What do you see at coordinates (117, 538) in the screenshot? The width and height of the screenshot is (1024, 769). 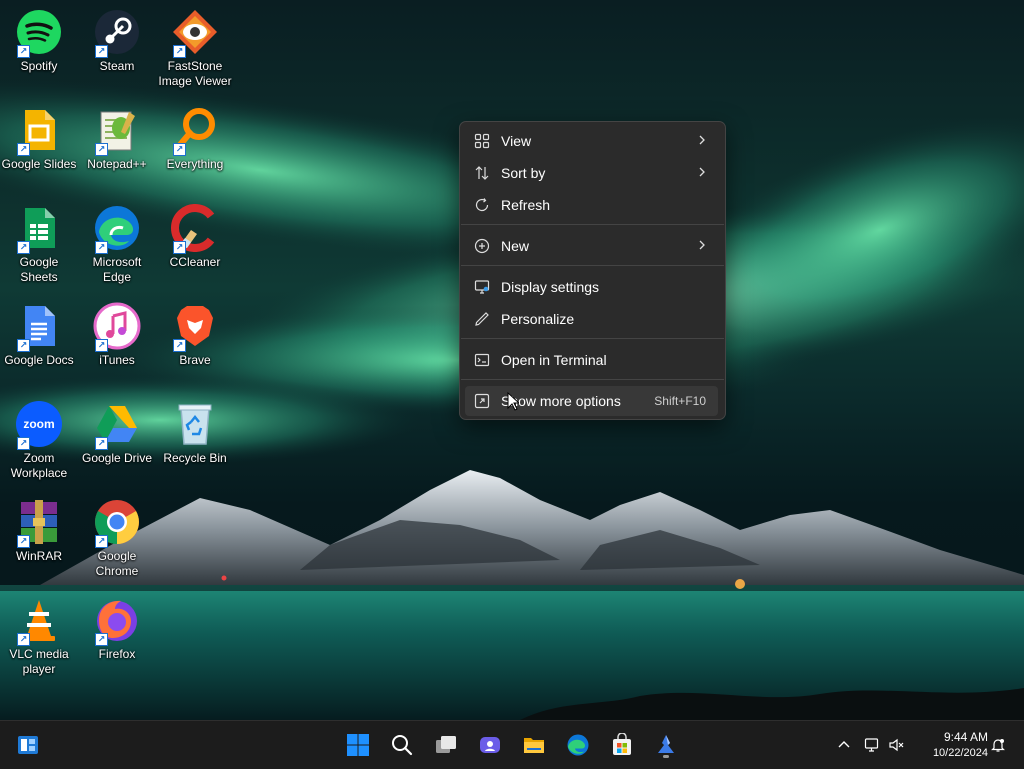 I see `desktop-icon-chrome: ↗ Google Chrome` at bounding box center [117, 538].